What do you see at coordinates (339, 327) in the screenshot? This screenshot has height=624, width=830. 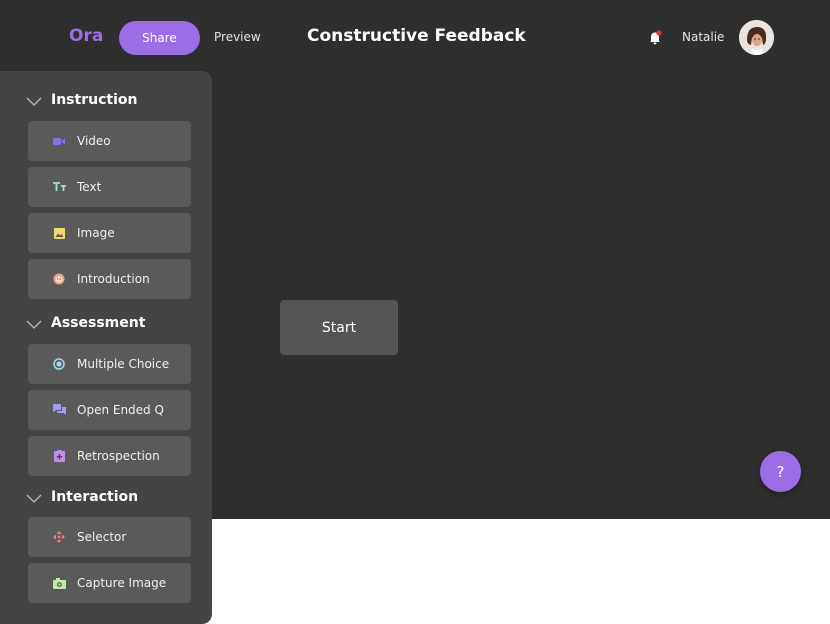 I see `start-button: Start` at bounding box center [339, 327].